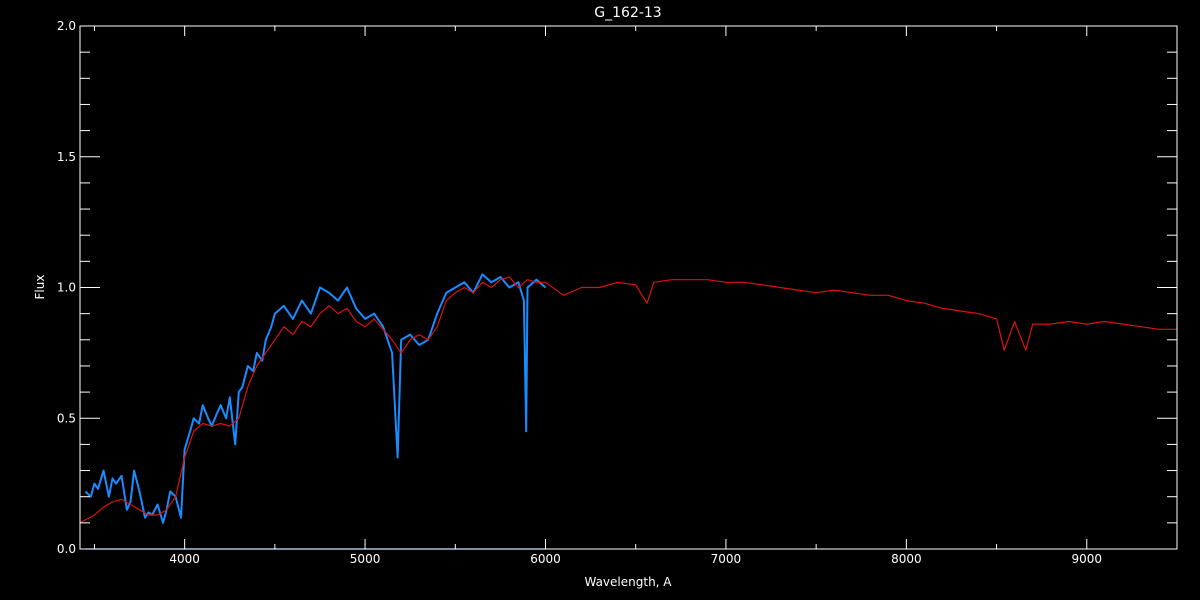 Image resolution: width=1200 pixels, height=600 pixels. I want to click on x-tick-label: 6000, so click(545, 559).